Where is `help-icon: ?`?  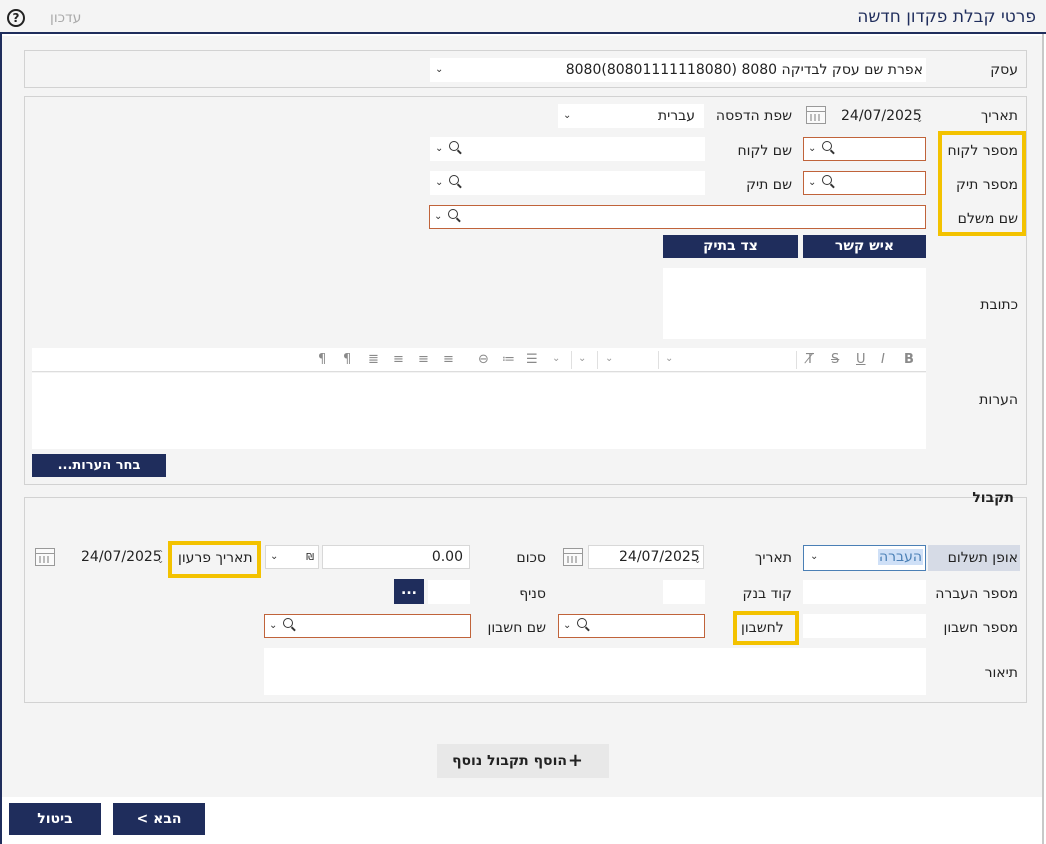
help-icon: ? is located at coordinates (16, 18).